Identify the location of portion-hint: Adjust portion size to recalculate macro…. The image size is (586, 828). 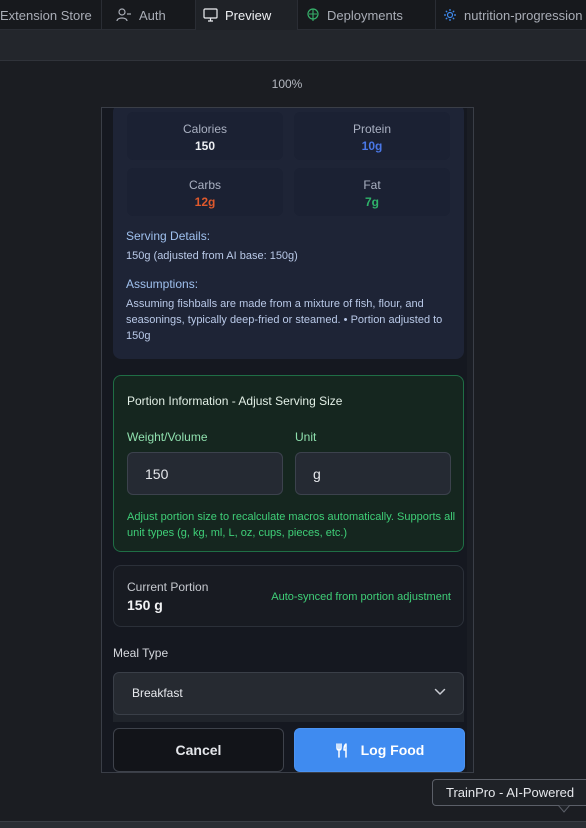
(291, 525).